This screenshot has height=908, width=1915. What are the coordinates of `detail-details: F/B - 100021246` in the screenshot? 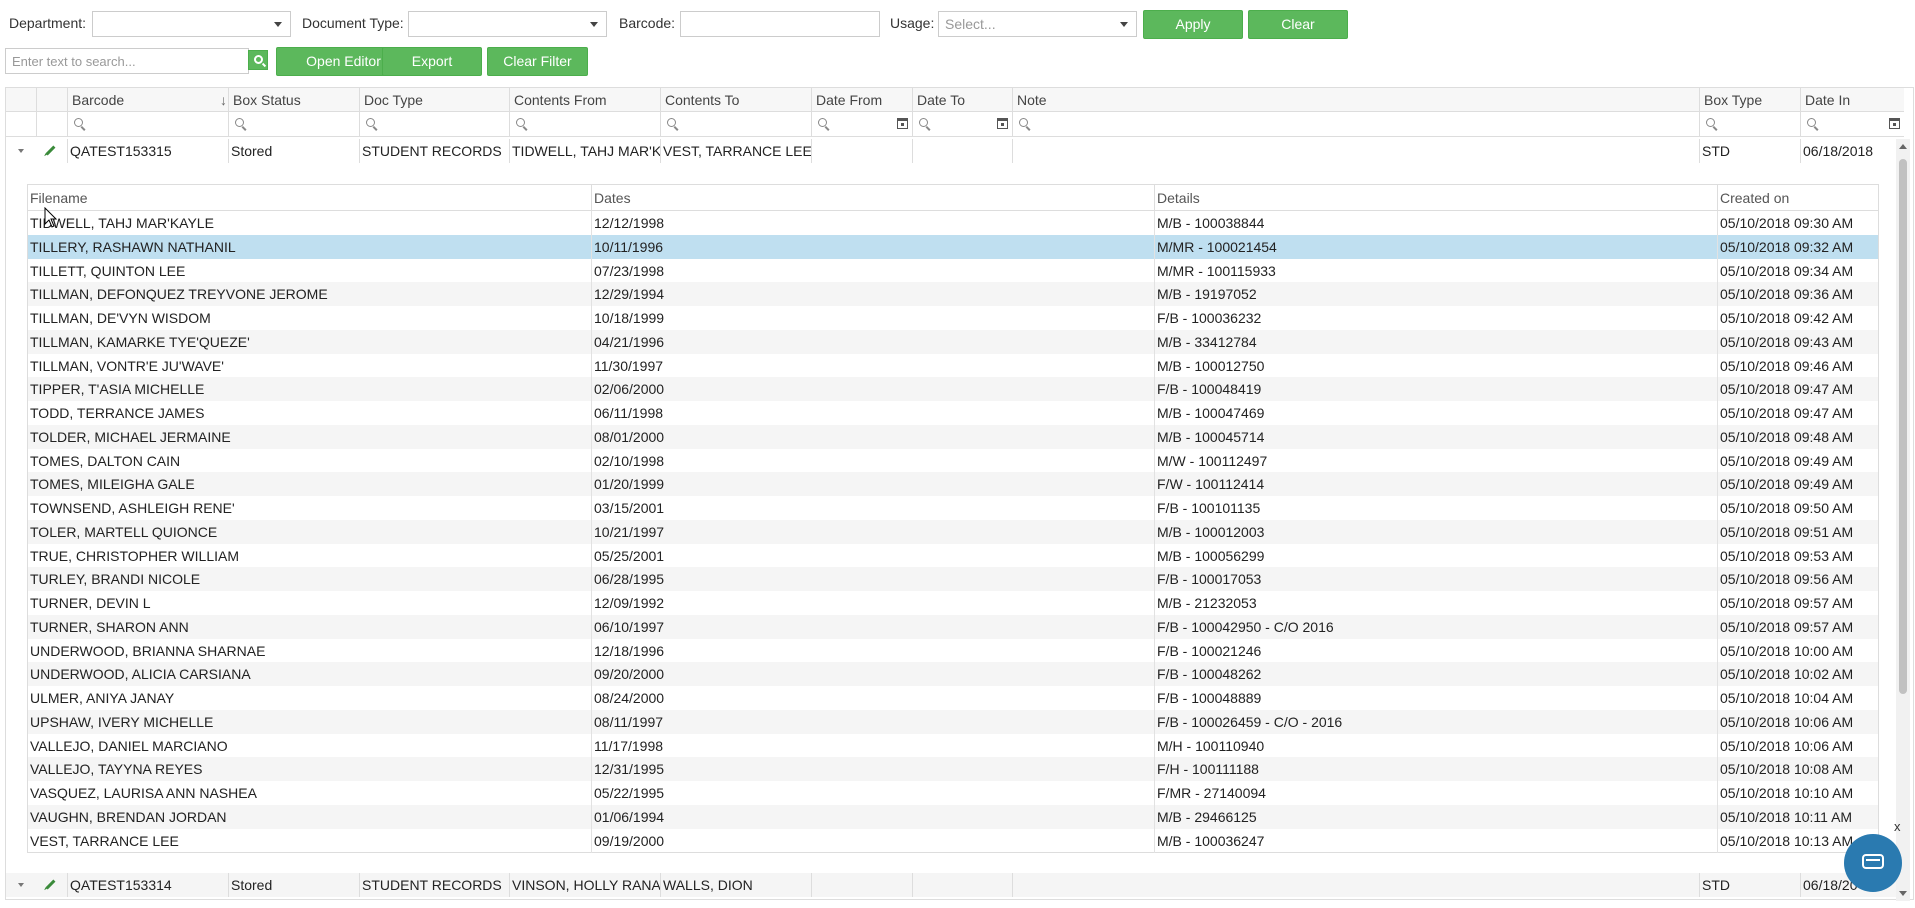 It's located at (1437, 650).